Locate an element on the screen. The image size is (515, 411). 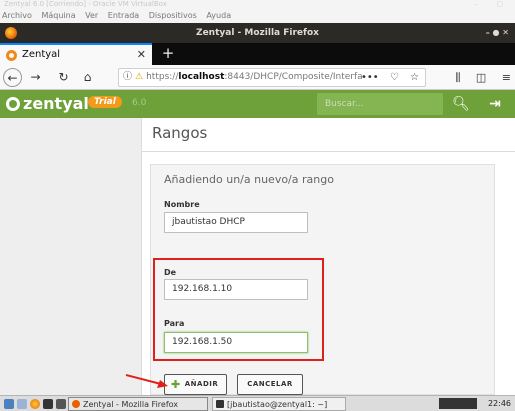
annotation-arrow-icon is located at coordinates (146, 381).